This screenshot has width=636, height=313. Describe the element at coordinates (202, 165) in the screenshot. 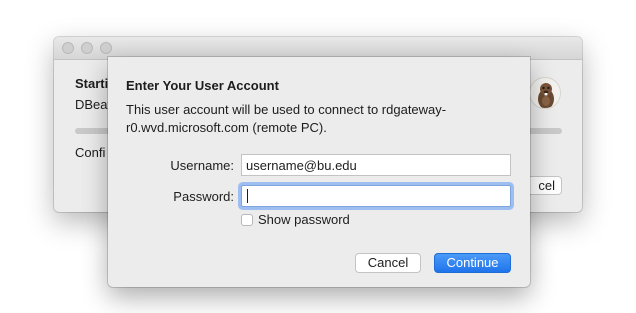

I see `username-label: Username:` at that location.